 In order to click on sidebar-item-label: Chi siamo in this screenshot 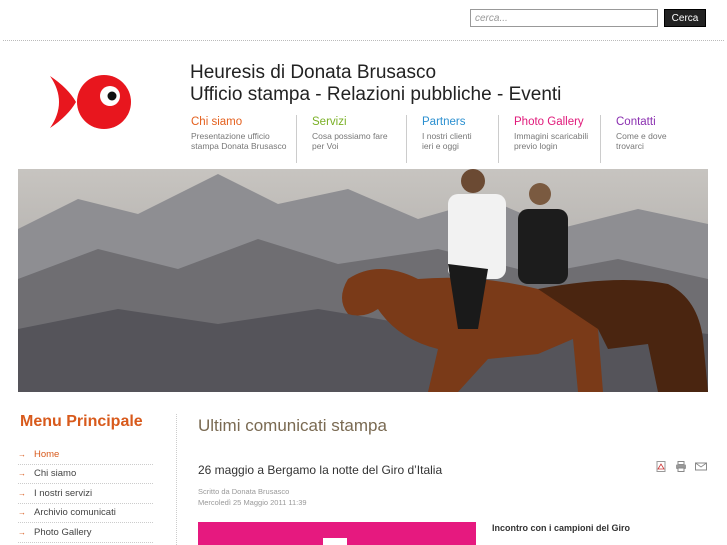, I will do `click(55, 474)`.